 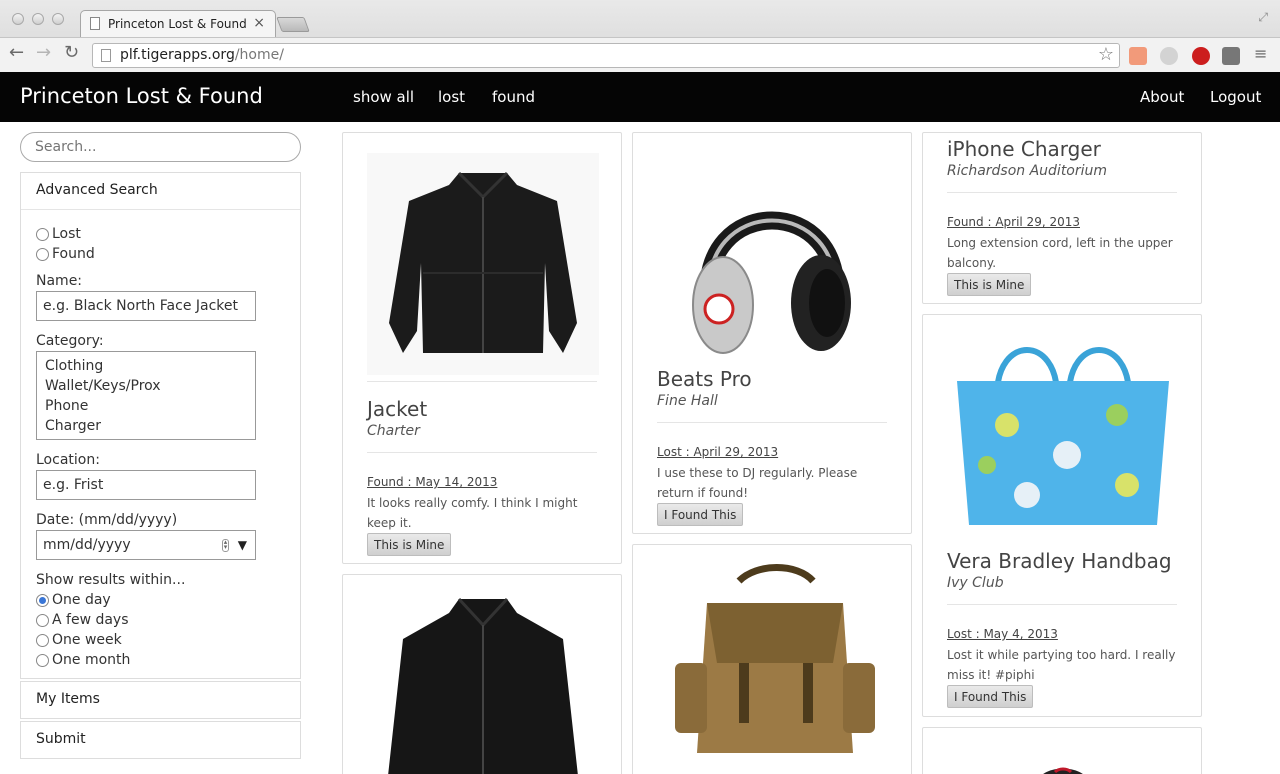 I want to click on stepper-icon: ▴ ▾, so click(x=225, y=545).